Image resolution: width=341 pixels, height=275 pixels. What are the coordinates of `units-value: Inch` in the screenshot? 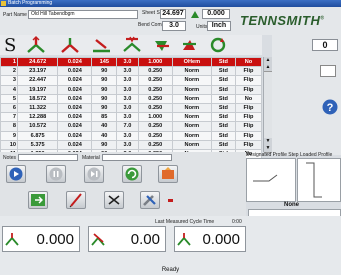 It's located at (219, 26).